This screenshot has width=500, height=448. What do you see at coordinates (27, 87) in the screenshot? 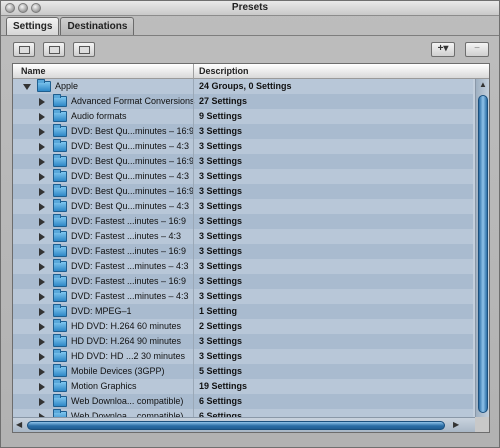
I see `disclosure-open-icon` at bounding box center [27, 87].